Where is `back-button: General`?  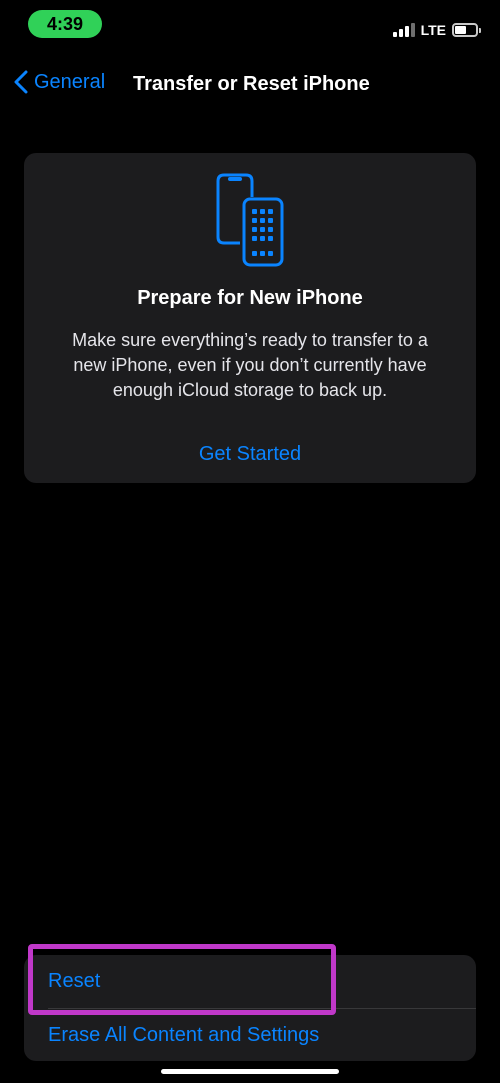 back-button: General is located at coordinates (59, 82).